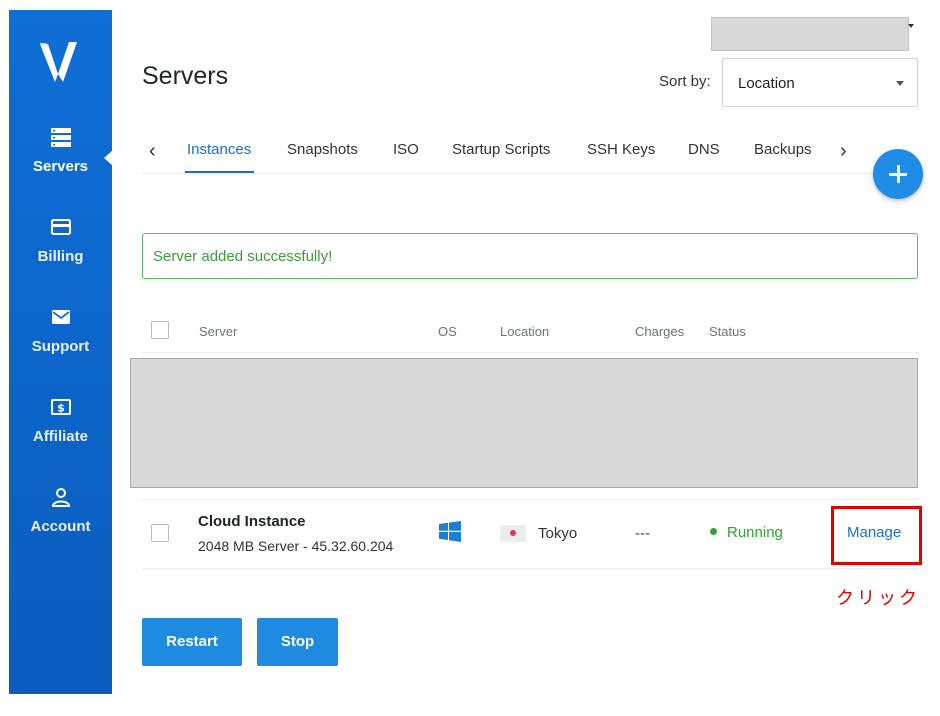  I want to click on sidebar-item-label: Support, so click(60, 346).